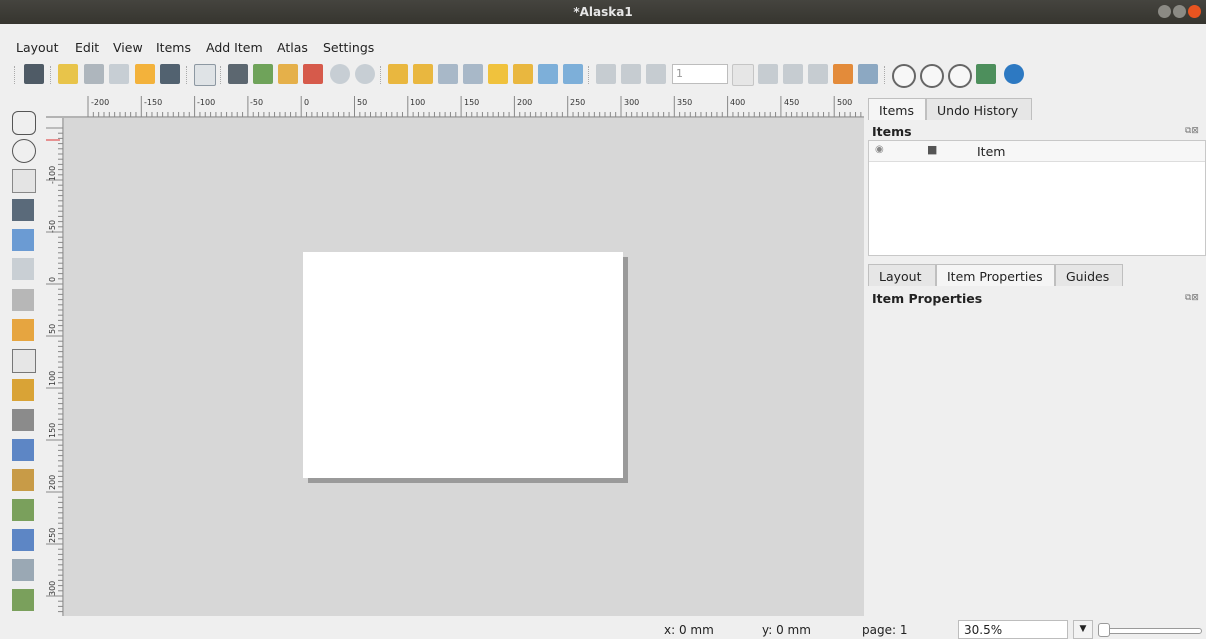 The width and height of the screenshot is (1206, 639). Describe the element at coordinates (153, 102) in the screenshot. I see `ruler-label: -150` at that location.